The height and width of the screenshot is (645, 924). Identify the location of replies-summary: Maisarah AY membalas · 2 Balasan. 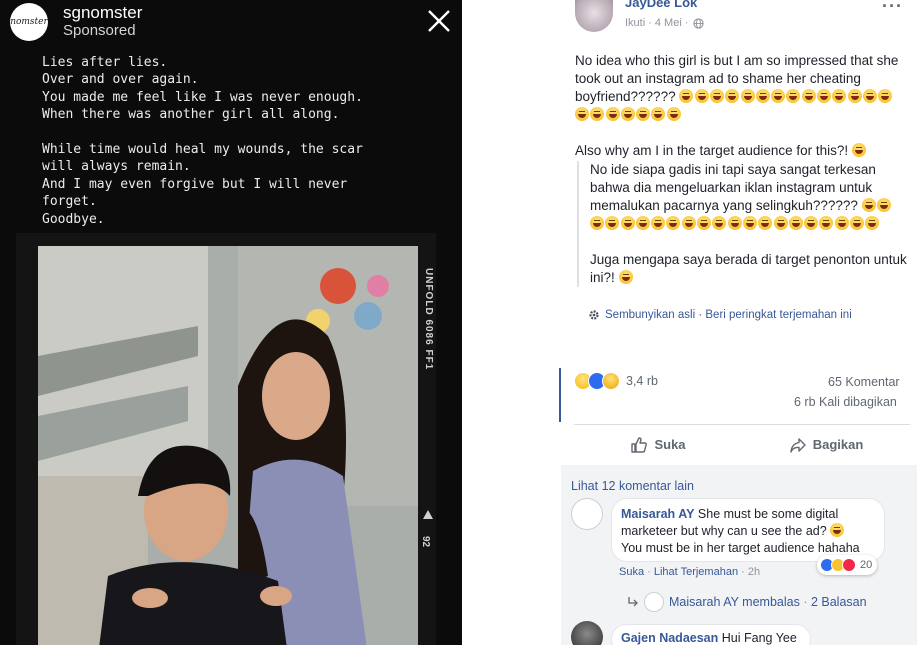
(747, 602).